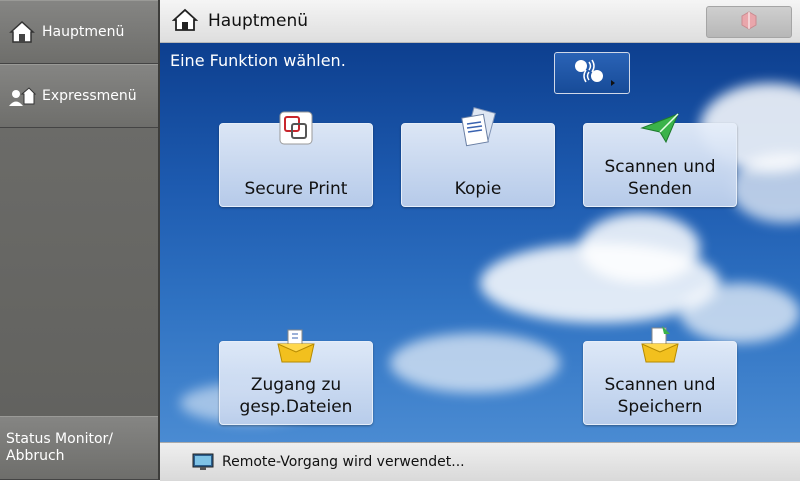 This screenshot has height=481, width=800. What do you see at coordinates (660, 346) in the screenshot?
I see `scan-store-folder-icon` at bounding box center [660, 346].